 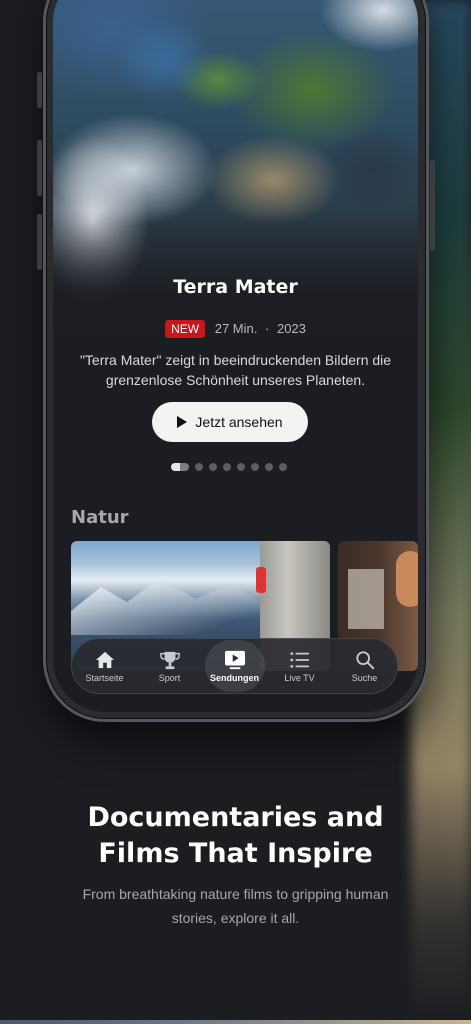 I want to click on tab-label: Sport, so click(x=169, y=677).